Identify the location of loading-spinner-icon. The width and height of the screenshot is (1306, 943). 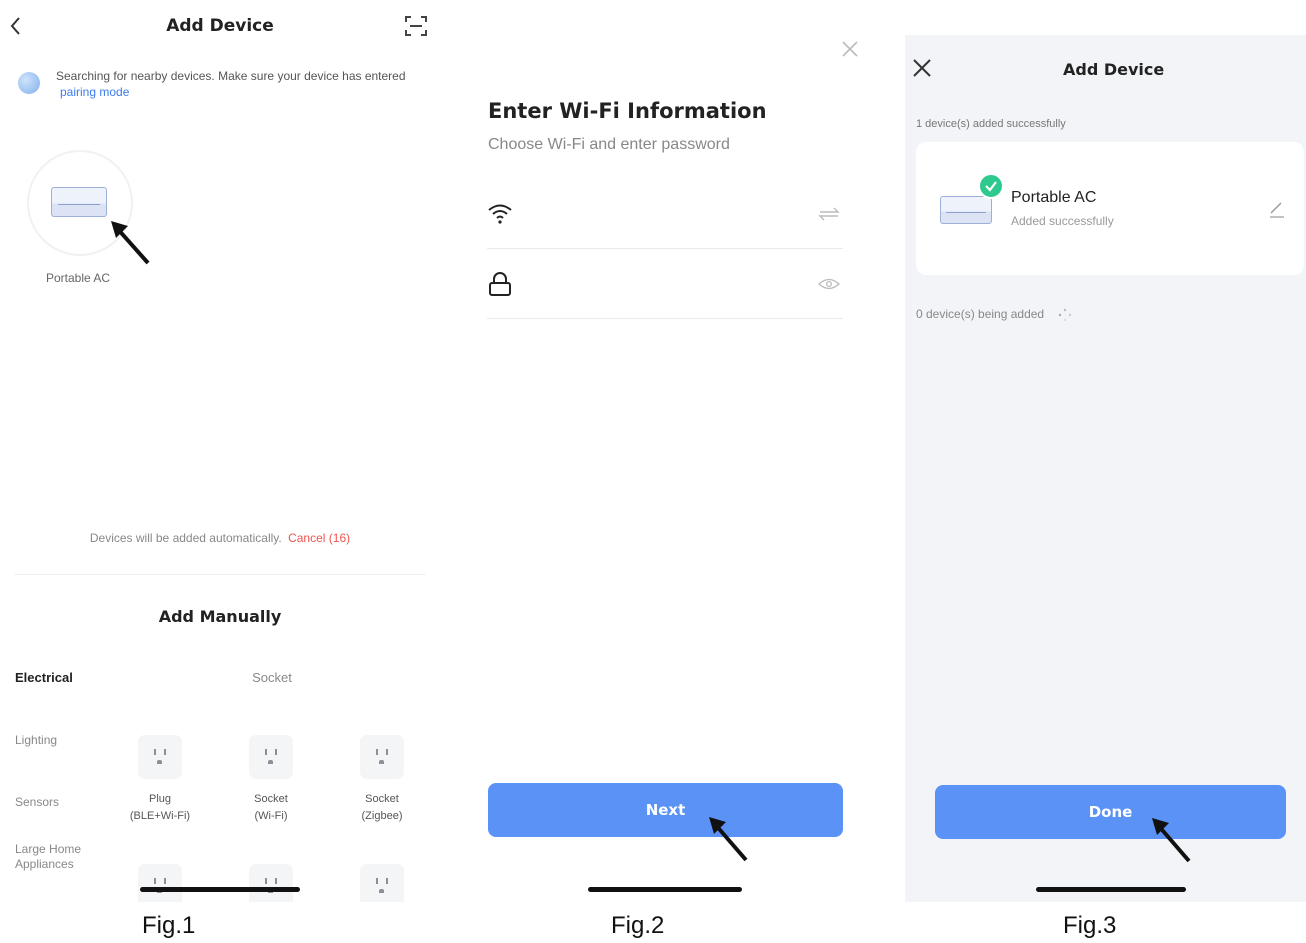
(1065, 315).